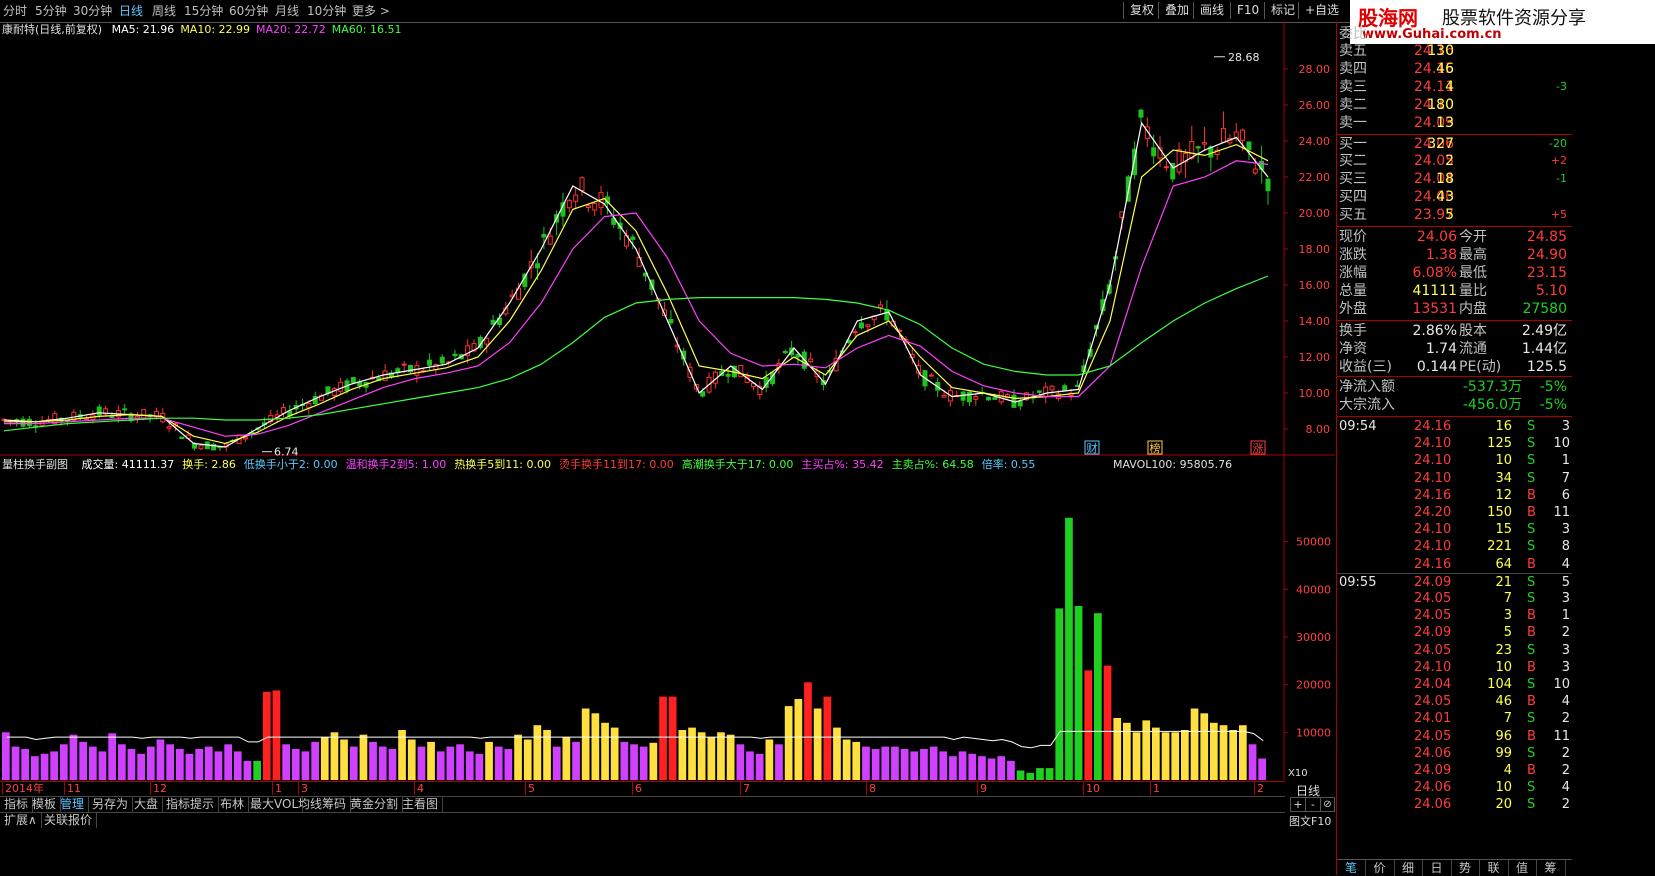 The width and height of the screenshot is (1655, 876). Describe the element at coordinates (73, 804) in the screenshot. I see `indicator-tab-2: 管理` at that location.